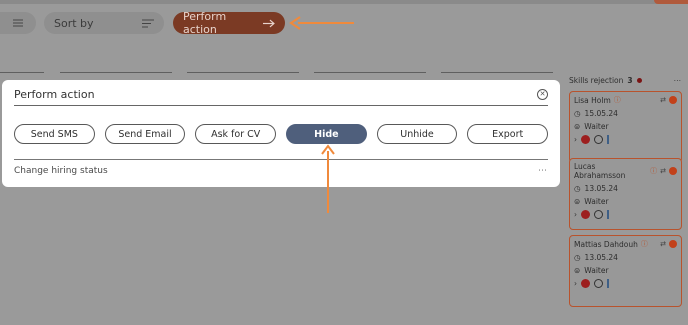 The height and width of the screenshot is (325, 688). What do you see at coordinates (205, 23) in the screenshot?
I see `perform-action-label: Perform action` at bounding box center [205, 23].